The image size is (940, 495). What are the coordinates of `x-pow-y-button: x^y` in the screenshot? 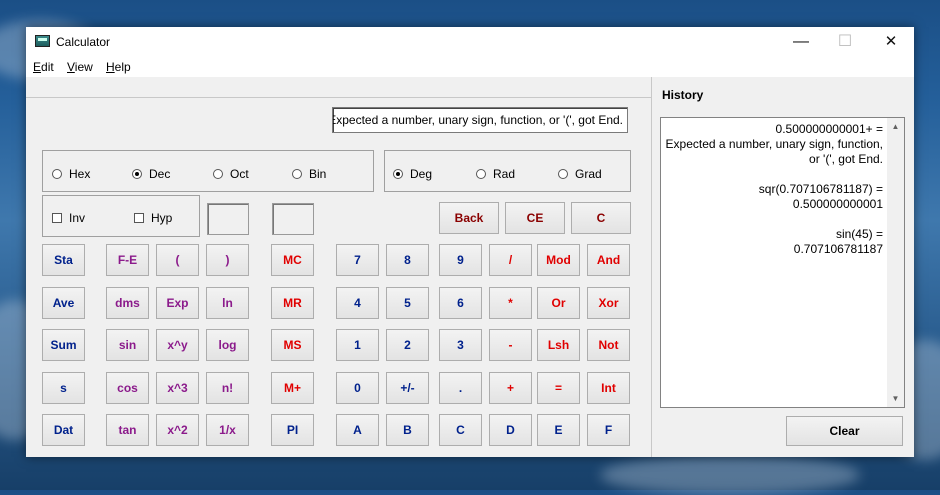 It's located at (177, 345).